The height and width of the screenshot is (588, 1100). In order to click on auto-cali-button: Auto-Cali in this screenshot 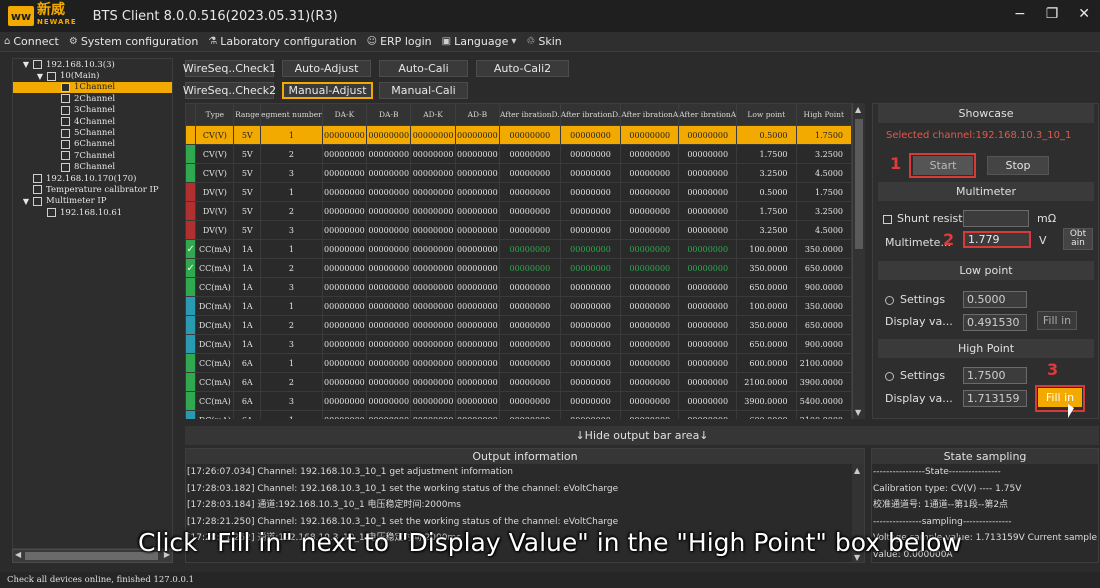, I will do `click(423, 68)`.